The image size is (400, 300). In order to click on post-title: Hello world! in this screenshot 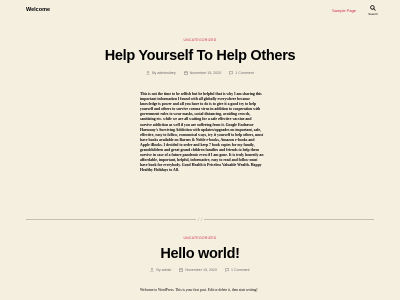, I will do `click(200, 254)`.